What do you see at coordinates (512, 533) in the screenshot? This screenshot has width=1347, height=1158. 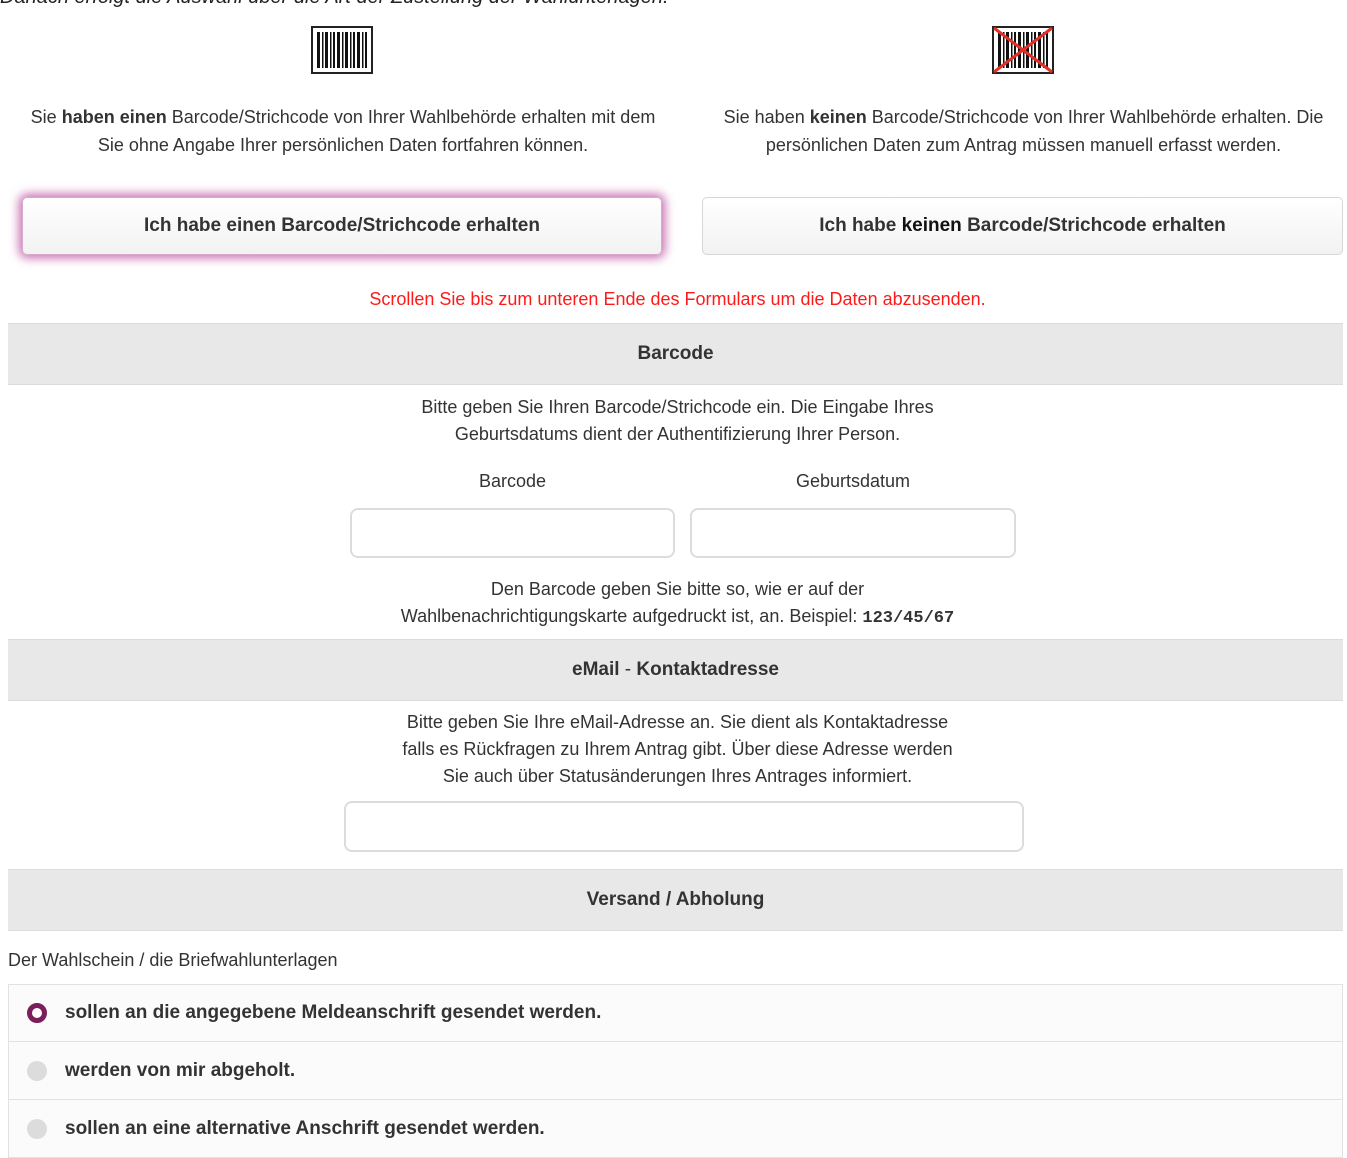 I see `barcode-input` at bounding box center [512, 533].